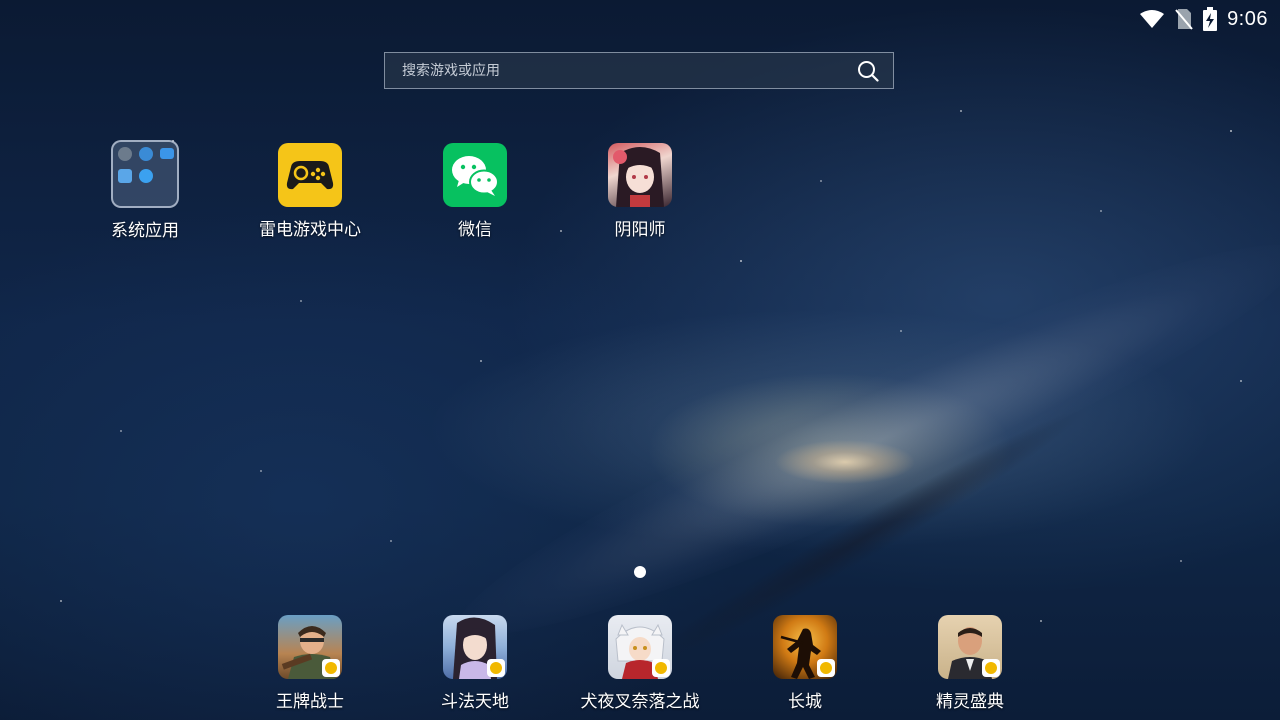  Describe the element at coordinates (640, 175) in the screenshot. I see `onmyoji-icon` at that location.